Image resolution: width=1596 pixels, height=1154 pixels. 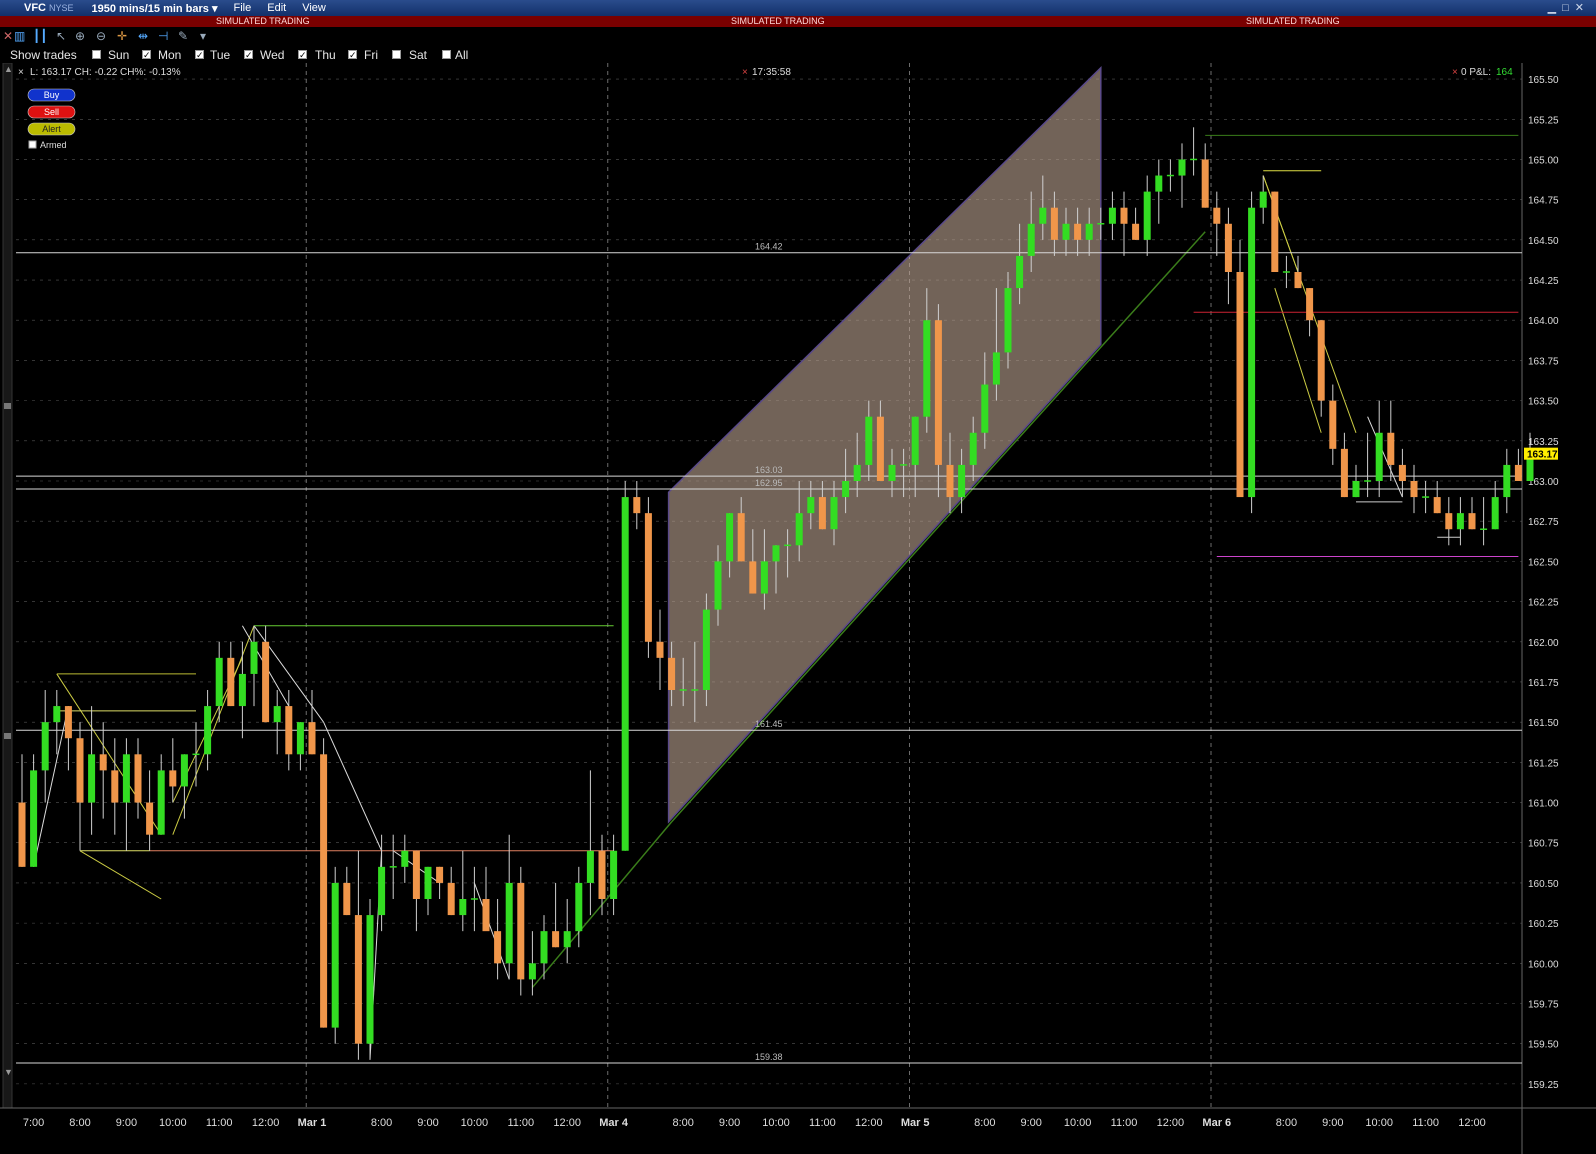 What do you see at coordinates (19, 36) in the screenshot?
I see `bar-type-icon: ▥` at bounding box center [19, 36].